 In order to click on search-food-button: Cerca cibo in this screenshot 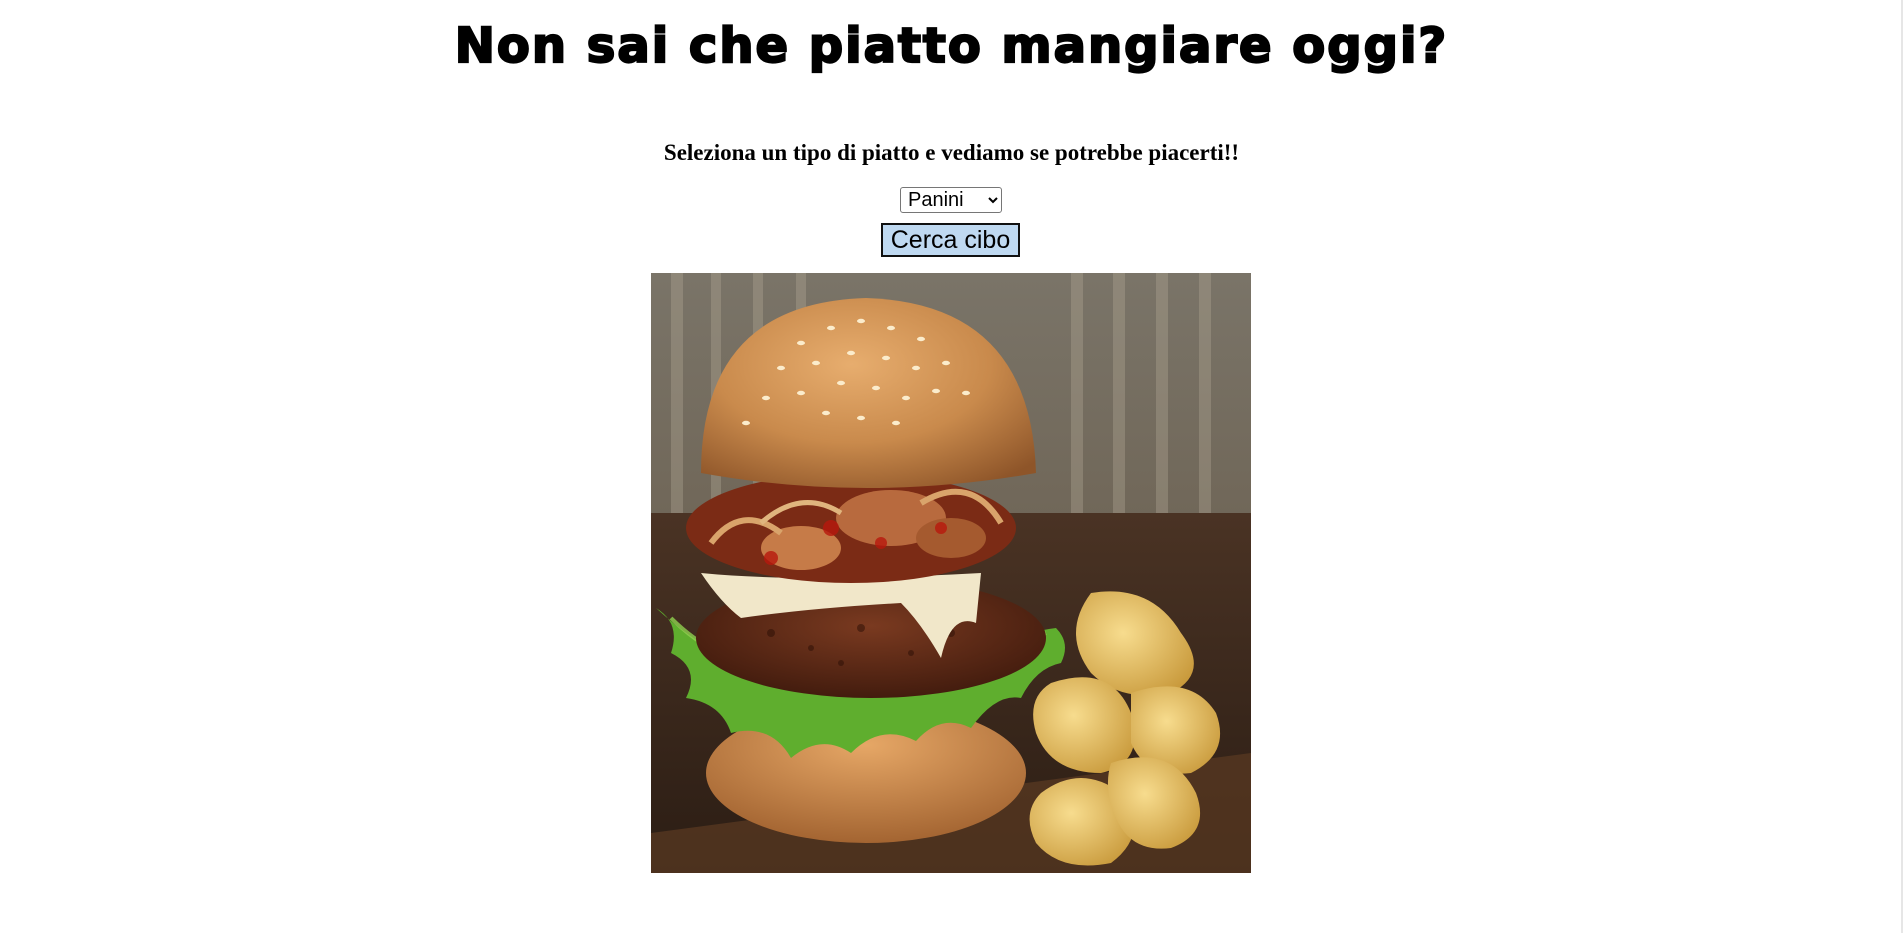, I will do `click(950, 240)`.